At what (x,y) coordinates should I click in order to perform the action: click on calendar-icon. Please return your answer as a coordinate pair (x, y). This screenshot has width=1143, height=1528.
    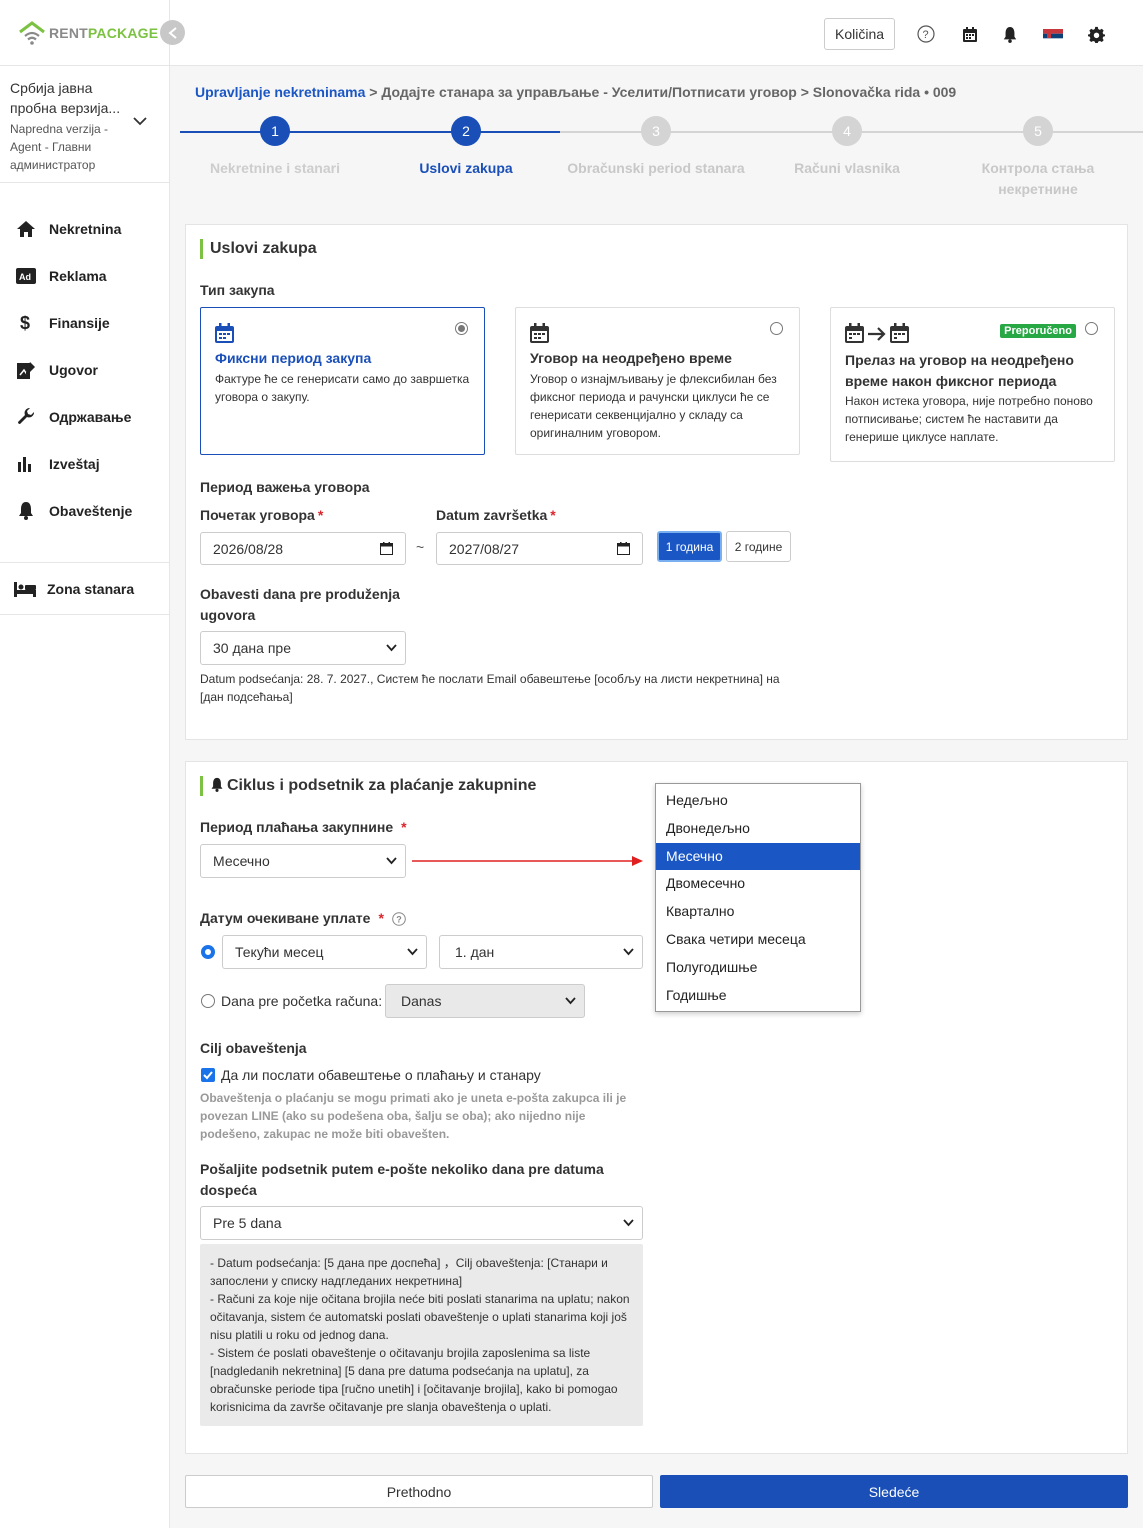
    Looking at the image, I should click on (970, 34).